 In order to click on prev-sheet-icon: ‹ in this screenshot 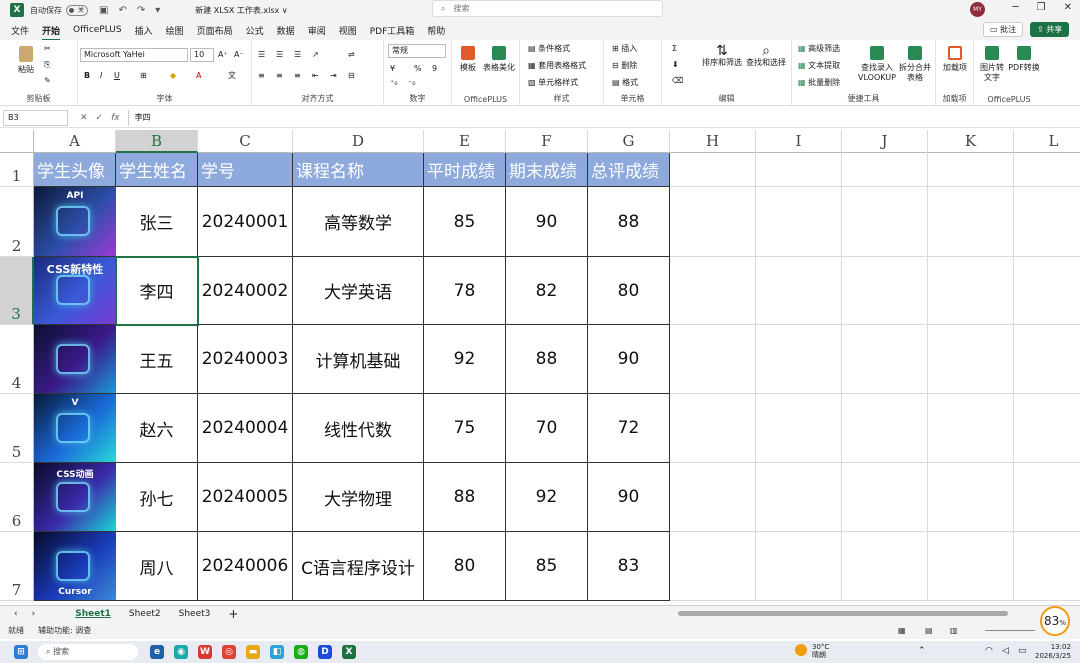, I will do `click(16, 614)`.